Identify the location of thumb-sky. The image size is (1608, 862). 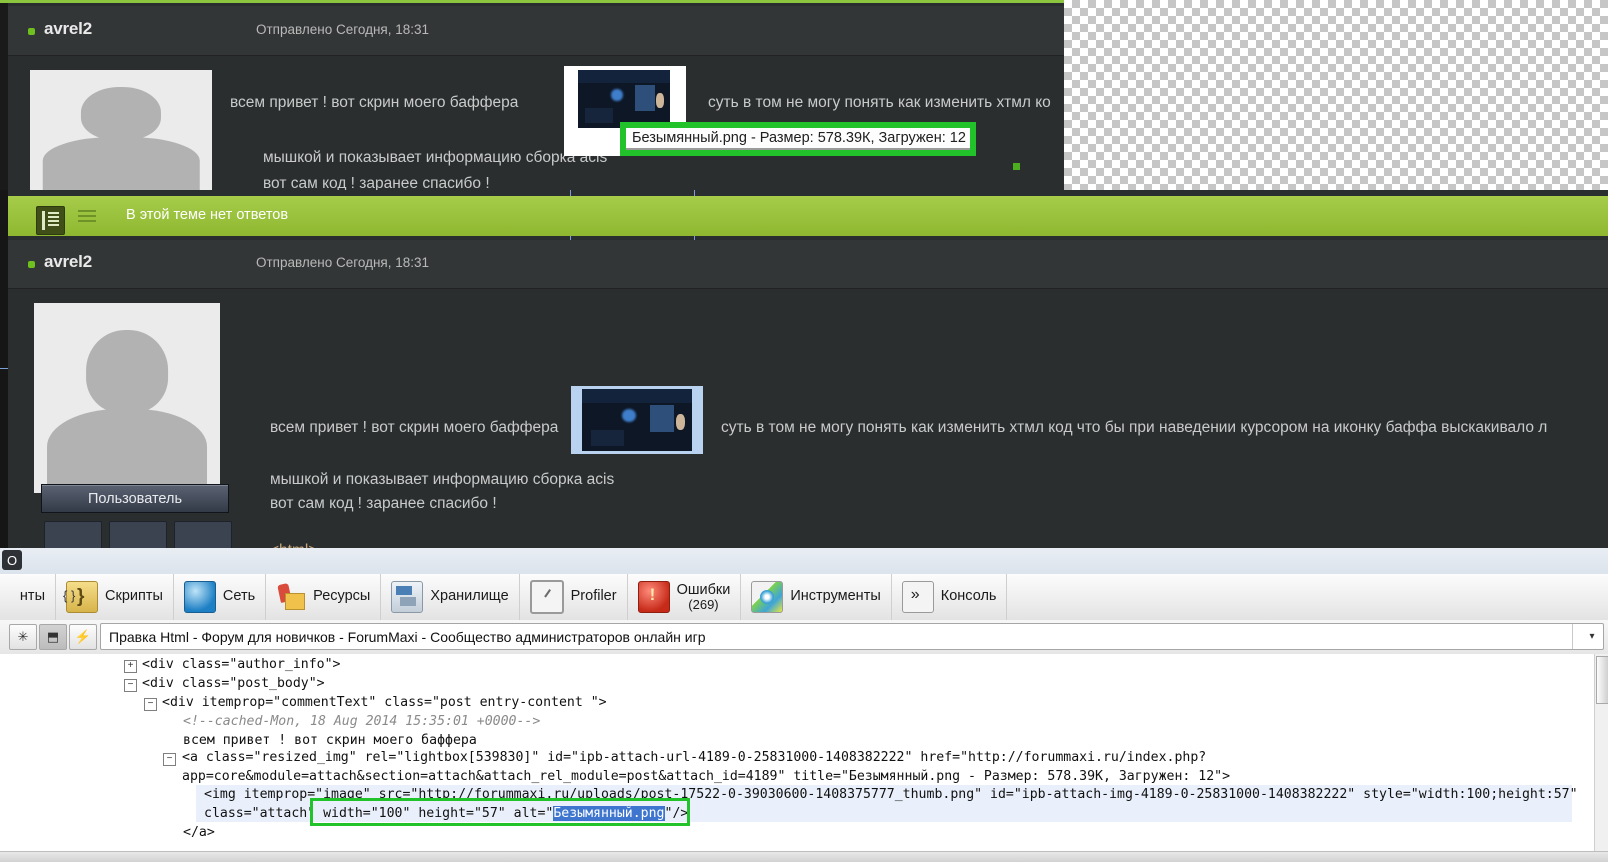
(624, 76).